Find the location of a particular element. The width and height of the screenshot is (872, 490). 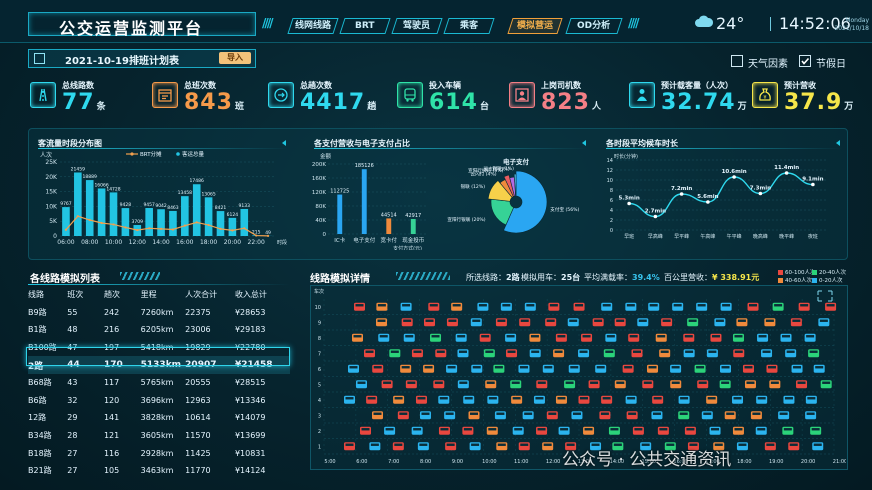

legend-item: 20-40人次 is located at coordinates (829, 272).